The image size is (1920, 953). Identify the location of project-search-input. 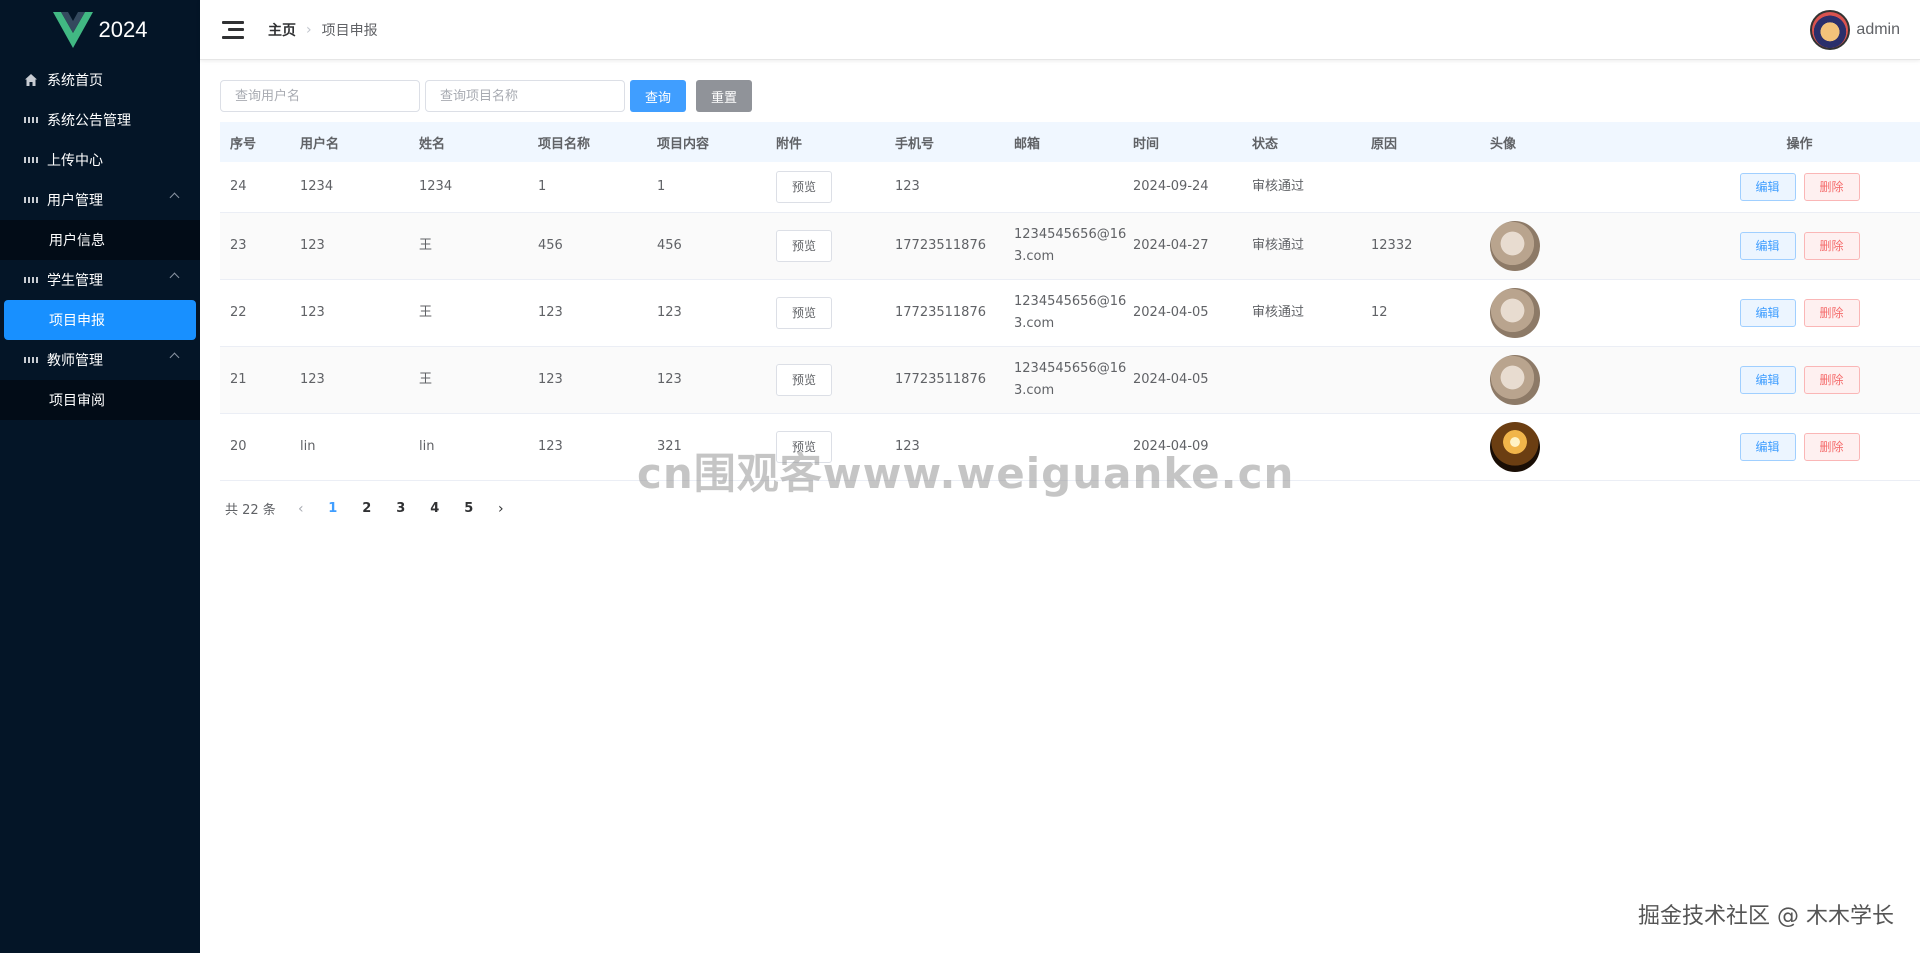
(525, 96).